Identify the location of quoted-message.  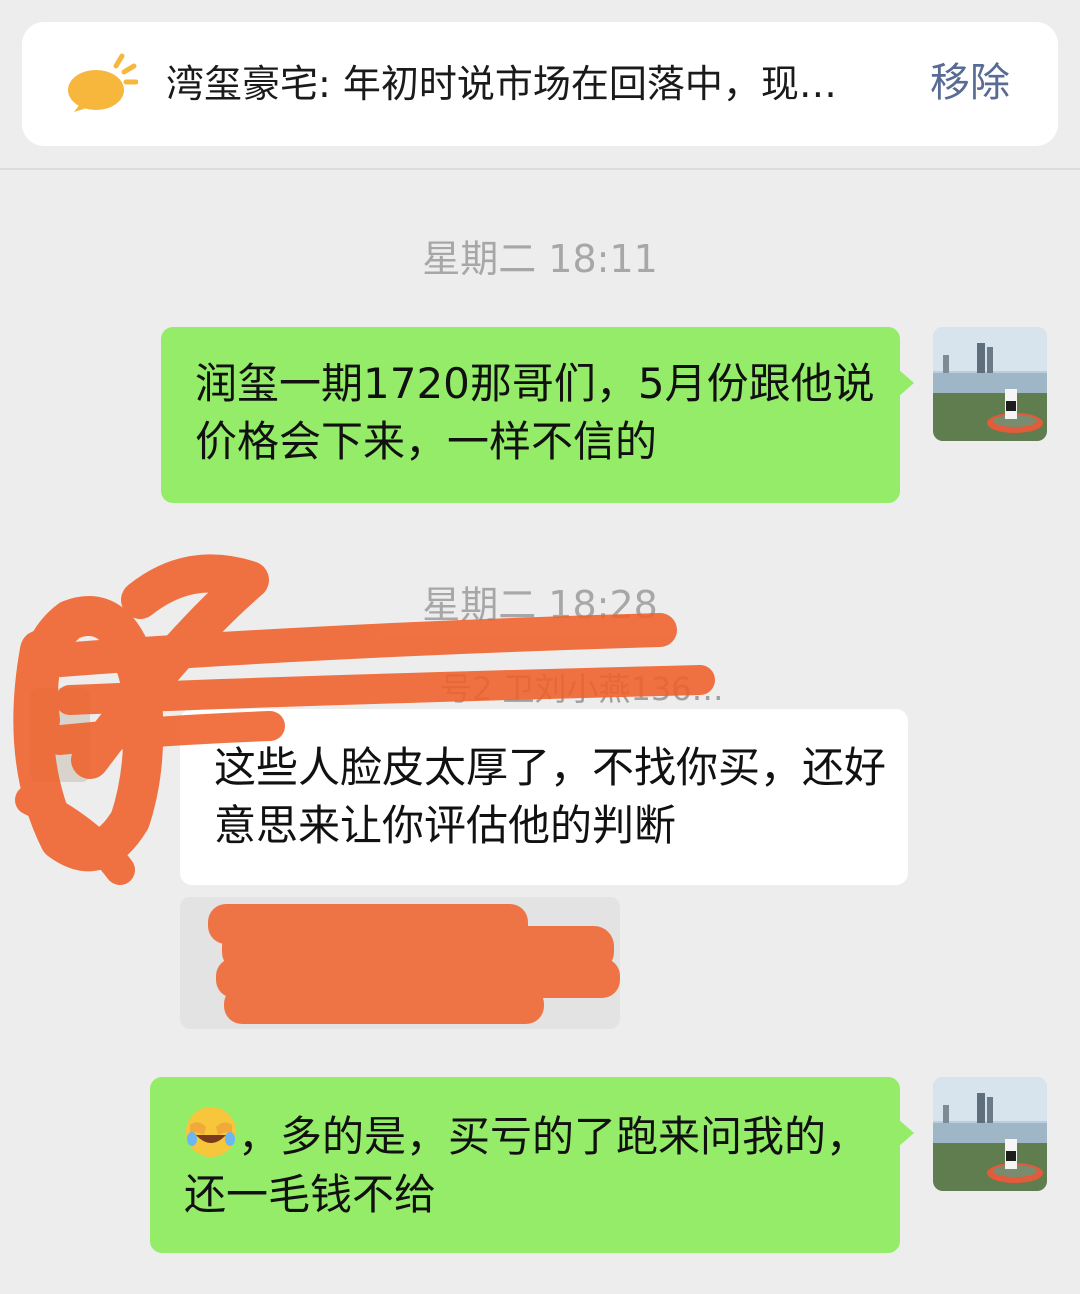
(400, 963).